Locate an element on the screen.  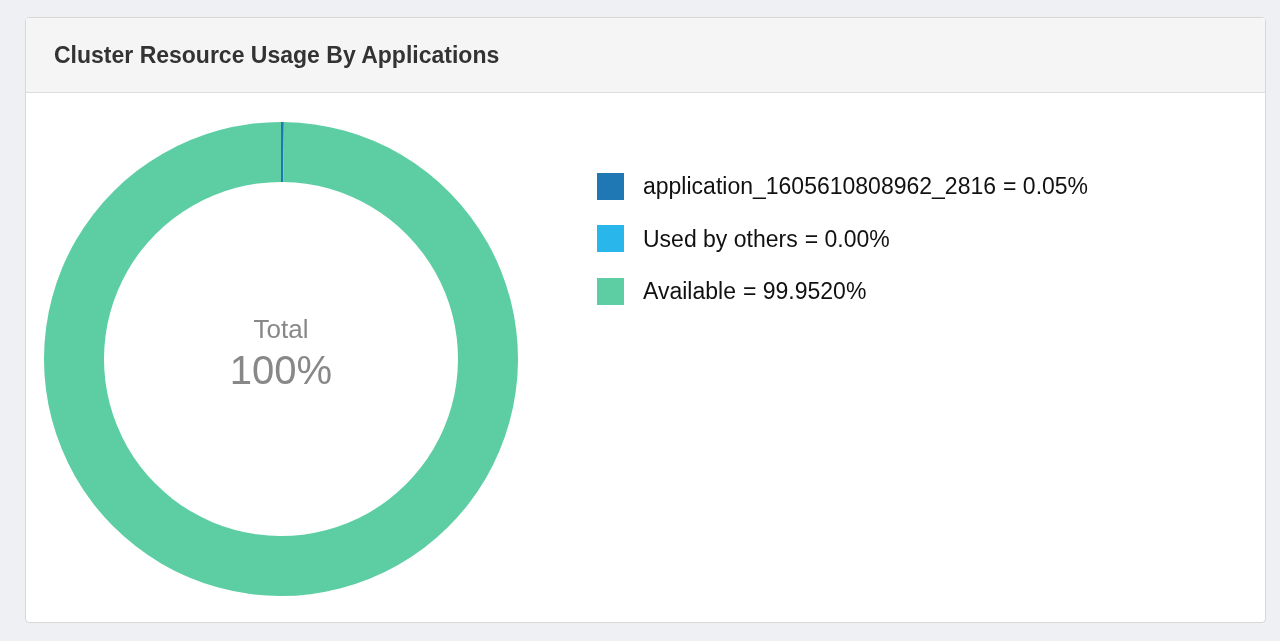
legend-label: Available is located at coordinates (689, 291).